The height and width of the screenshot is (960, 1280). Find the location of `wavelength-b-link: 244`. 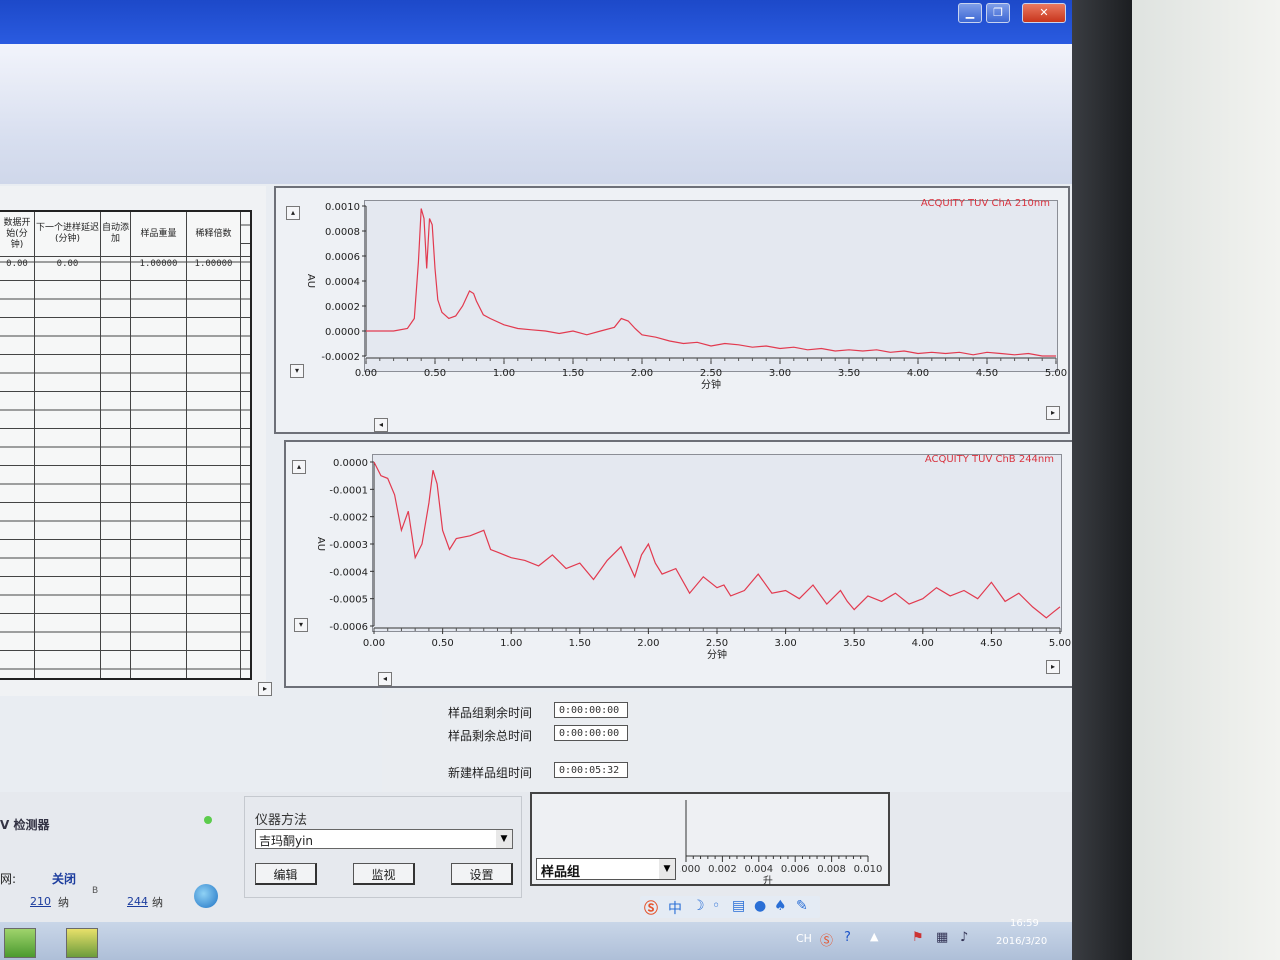

wavelength-b-link: 244 is located at coordinates (137, 901).